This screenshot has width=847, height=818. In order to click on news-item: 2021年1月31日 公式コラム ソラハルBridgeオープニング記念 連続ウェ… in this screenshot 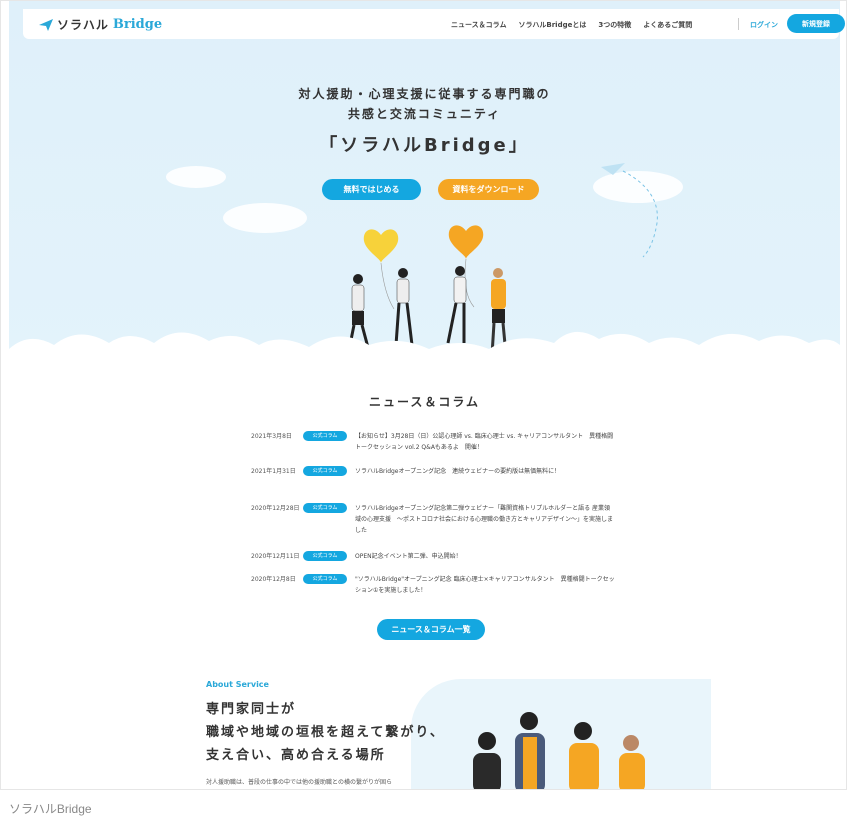, I will do `click(433, 471)`.